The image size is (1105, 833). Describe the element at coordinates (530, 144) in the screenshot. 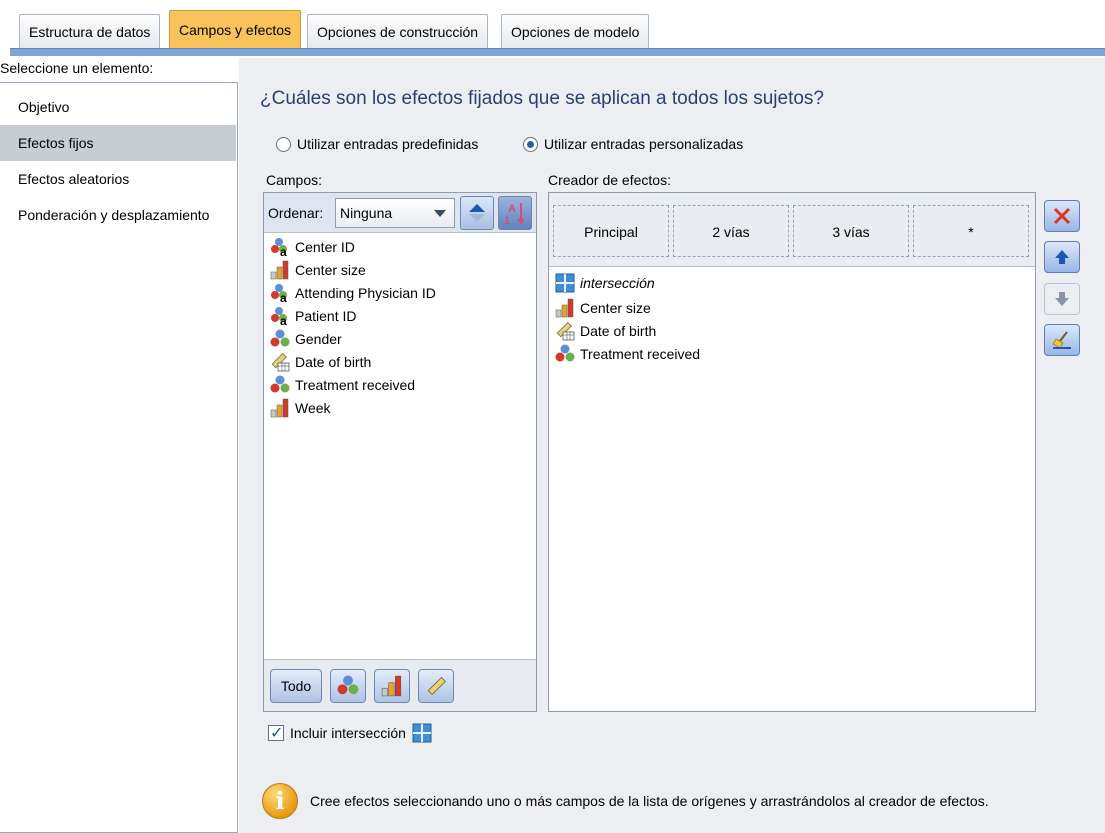

I see `radio-custom-circle` at that location.